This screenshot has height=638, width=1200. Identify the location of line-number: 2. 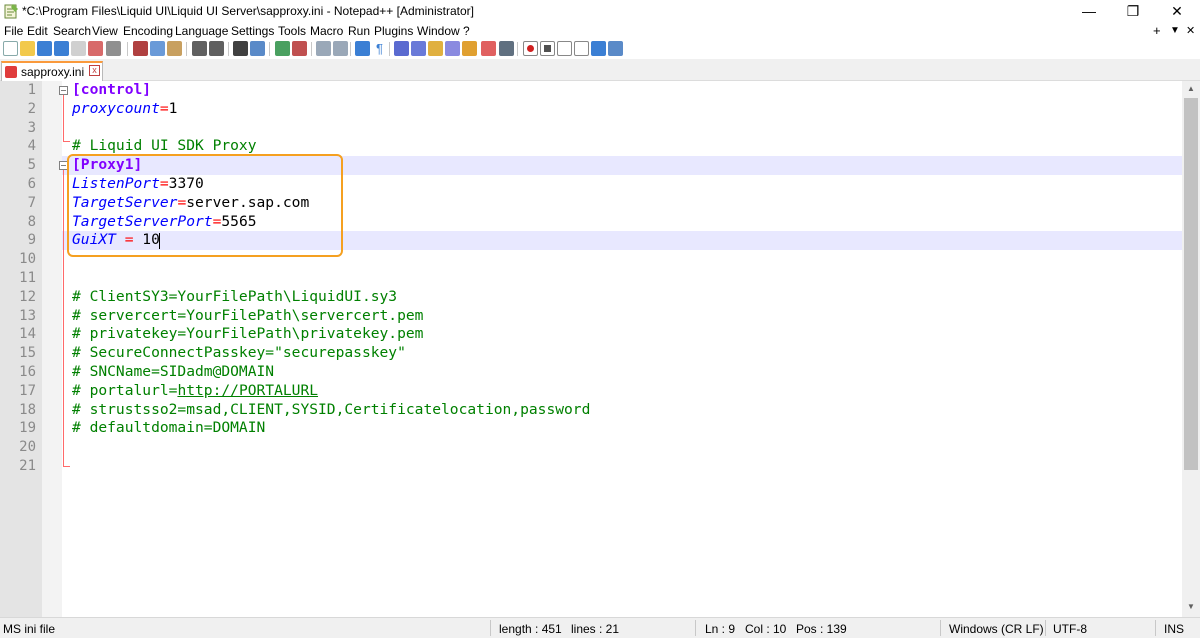
(31, 108).